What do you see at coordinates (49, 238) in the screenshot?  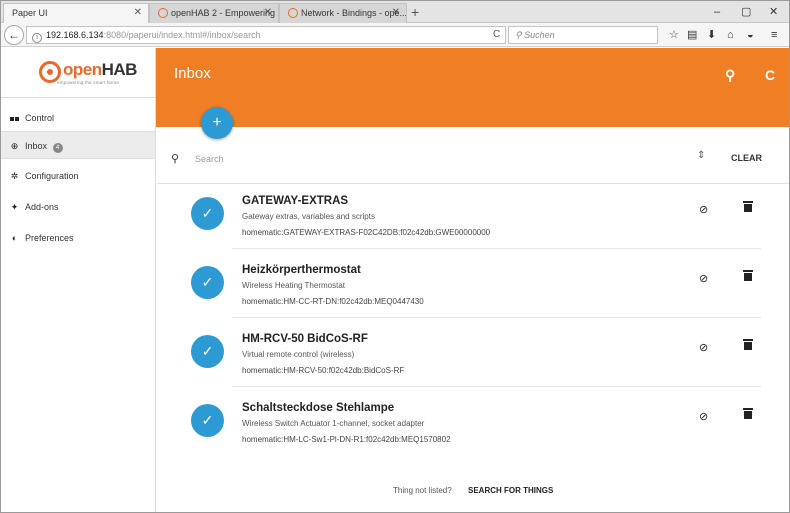 I see `sidebar-item-label: Preferences` at bounding box center [49, 238].